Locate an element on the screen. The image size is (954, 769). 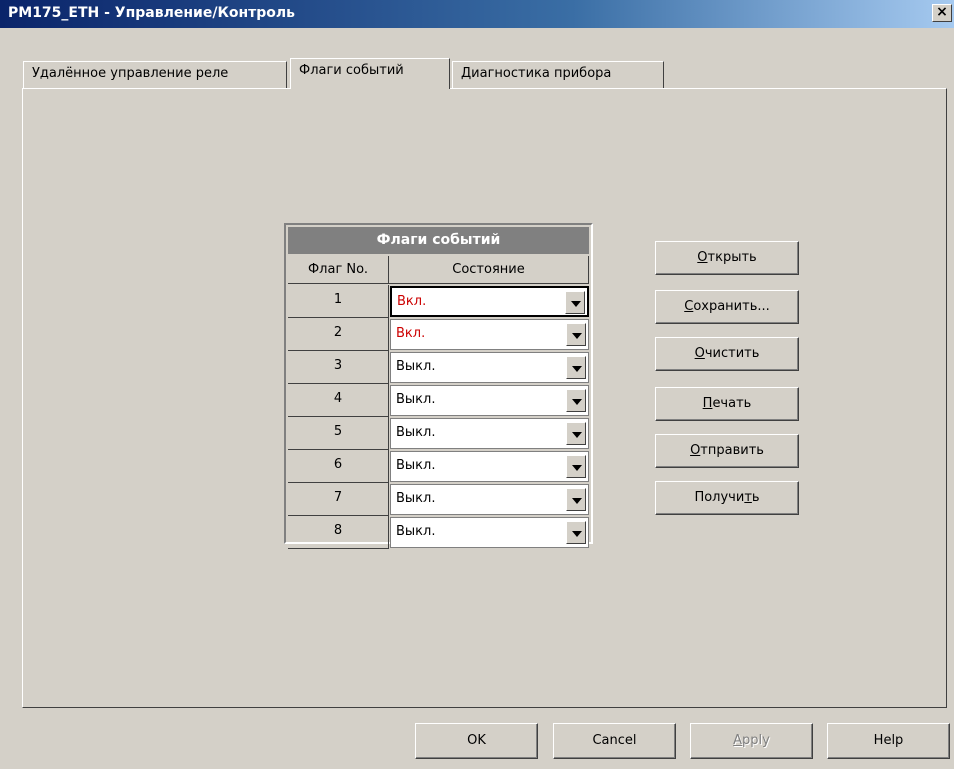
close-button: × is located at coordinates (942, 13).